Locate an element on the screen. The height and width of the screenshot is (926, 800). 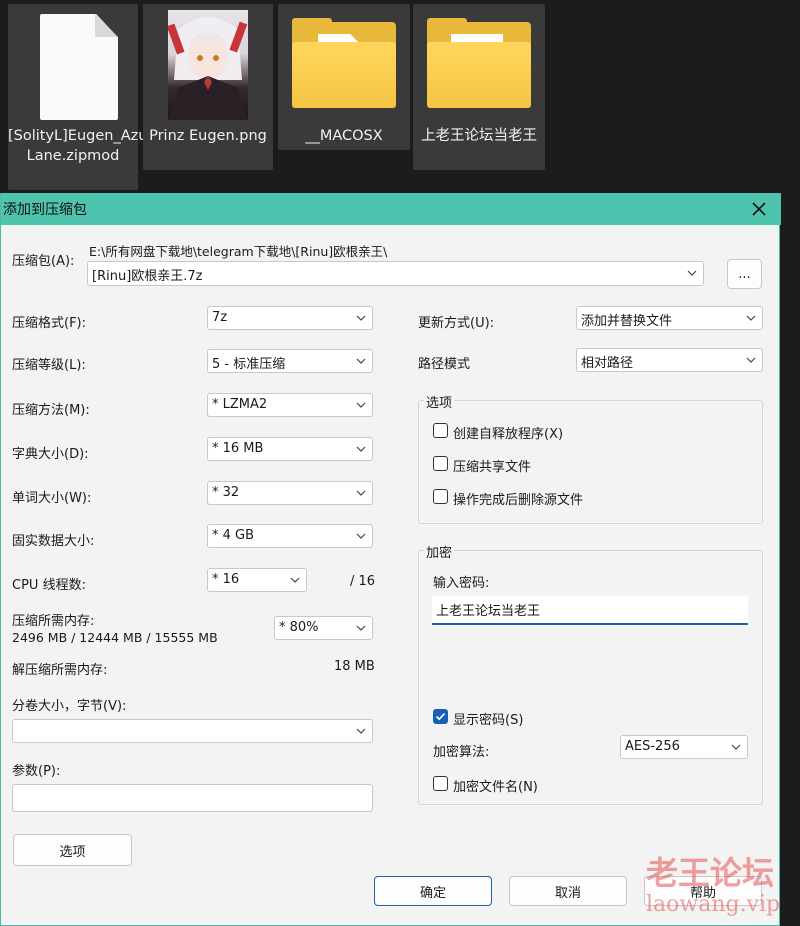
dict-label: 字典大小(D): is located at coordinates (50, 454).